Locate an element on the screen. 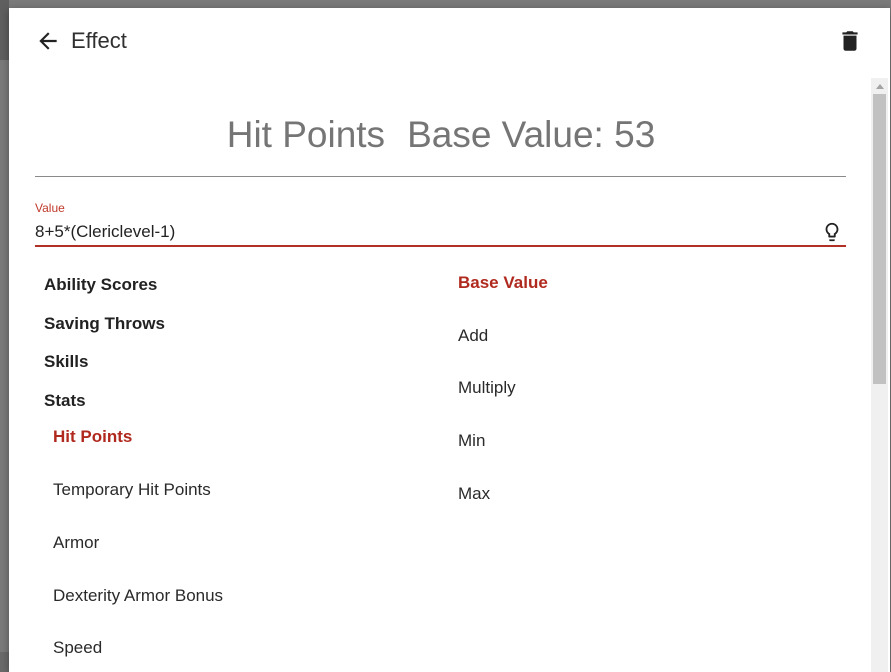  operation-min: Min is located at coordinates (471, 441).